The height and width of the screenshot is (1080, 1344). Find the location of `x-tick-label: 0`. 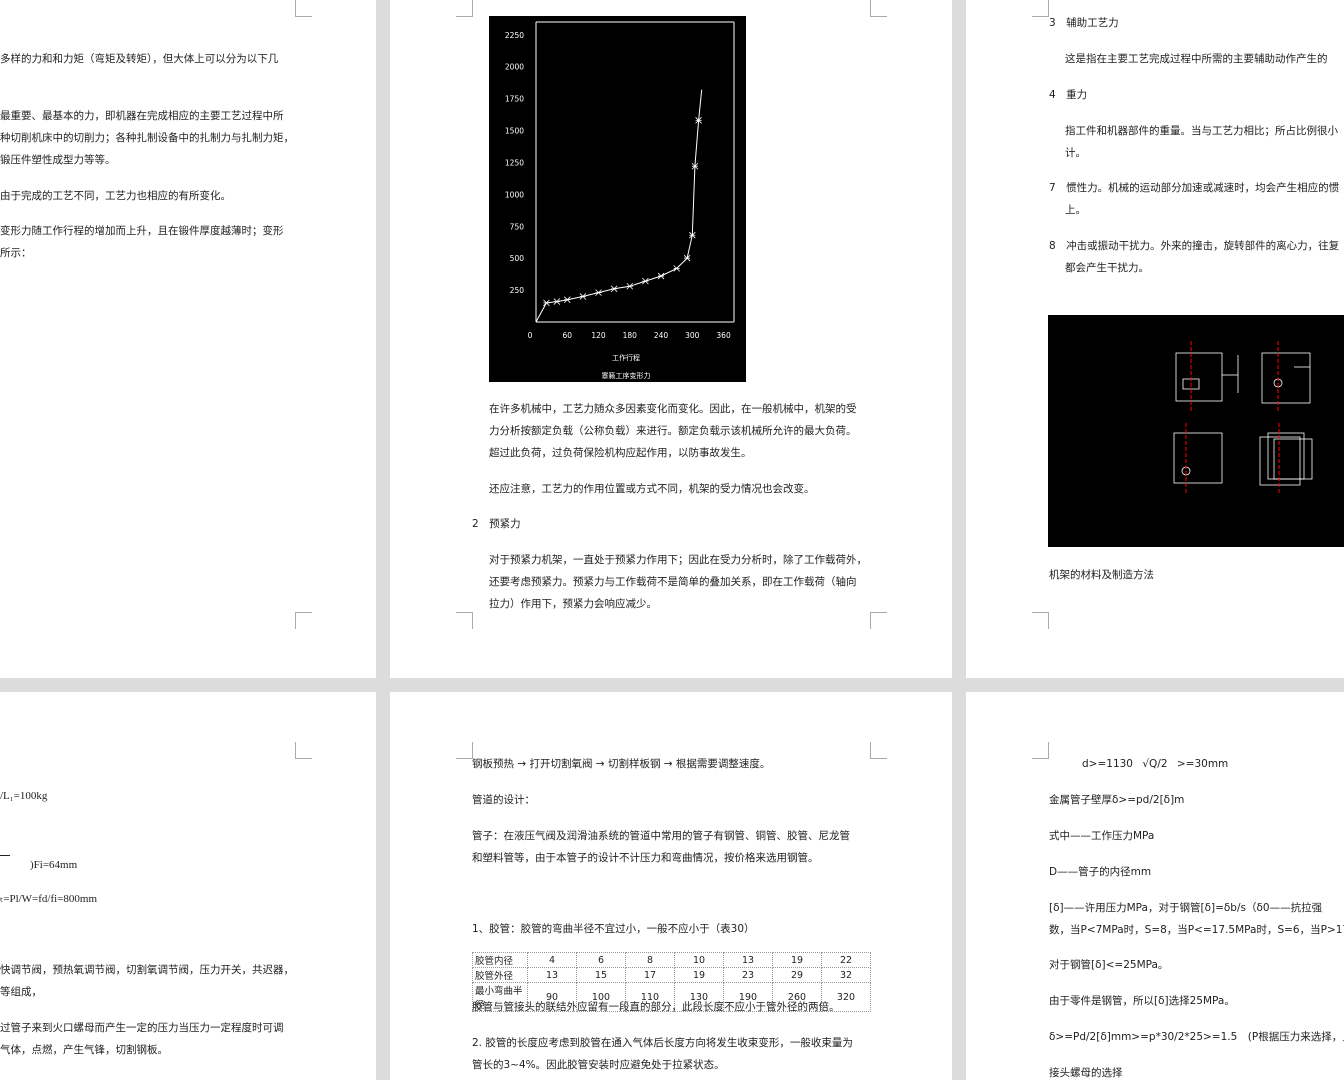

x-tick-label: 0 is located at coordinates (530, 335).